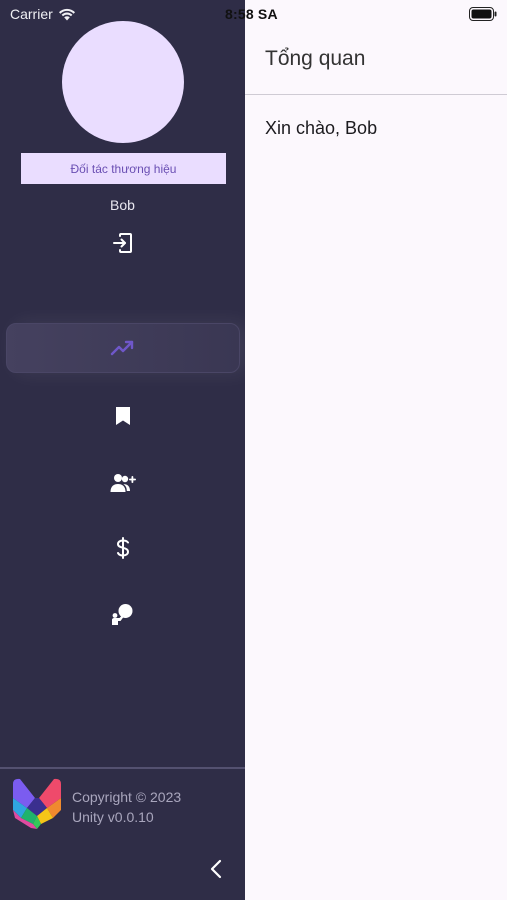 The height and width of the screenshot is (900, 507). What do you see at coordinates (483, 16) in the screenshot?
I see `battery-icon` at bounding box center [483, 16].